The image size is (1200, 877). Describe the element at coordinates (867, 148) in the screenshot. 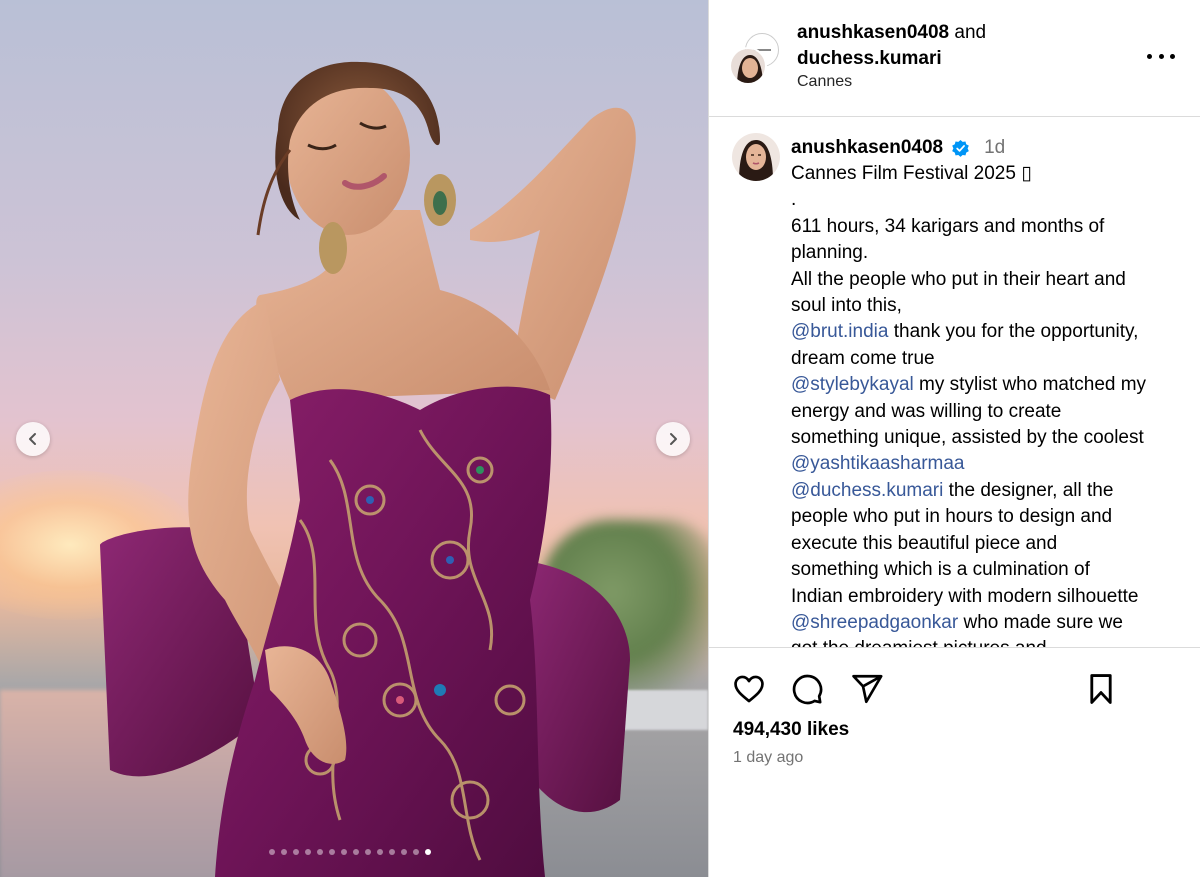

I see `caption-username: anushkasen0408` at that location.